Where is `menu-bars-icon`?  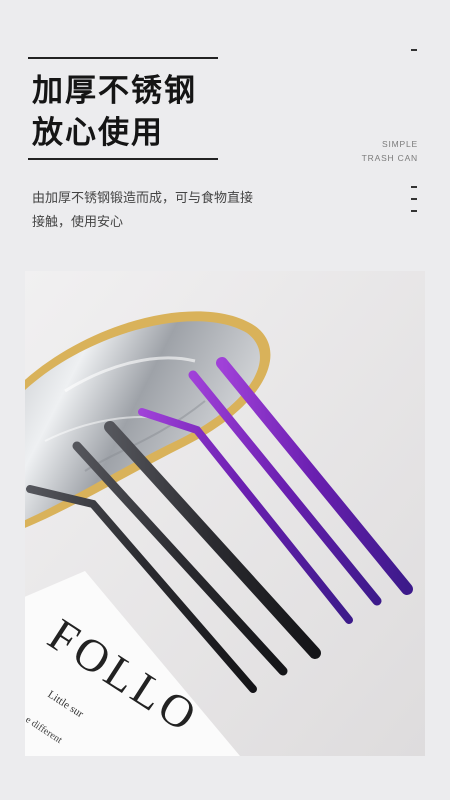 menu-bars-icon is located at coordinates (414, 200).